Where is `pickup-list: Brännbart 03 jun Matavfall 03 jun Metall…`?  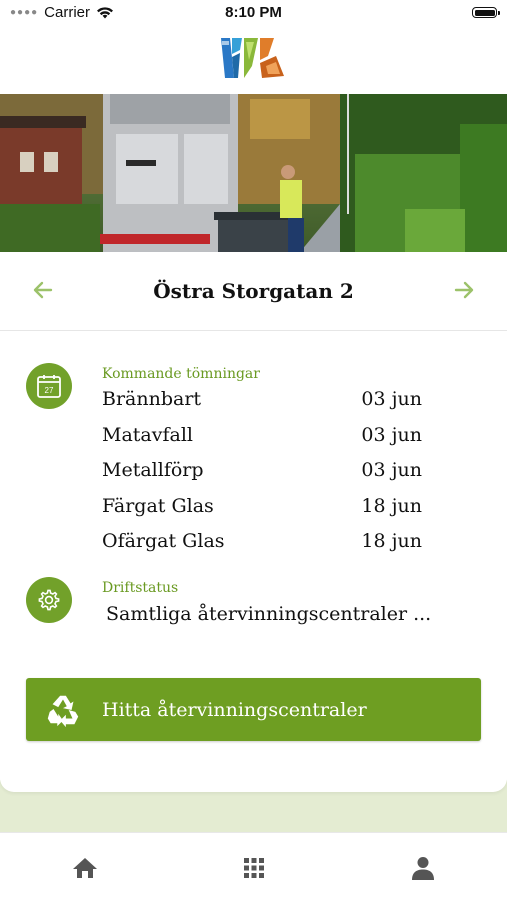 pickup-list: Brännbart 03 jun Matavfall 03 jun Metall… is located at coordinates (267, 477).